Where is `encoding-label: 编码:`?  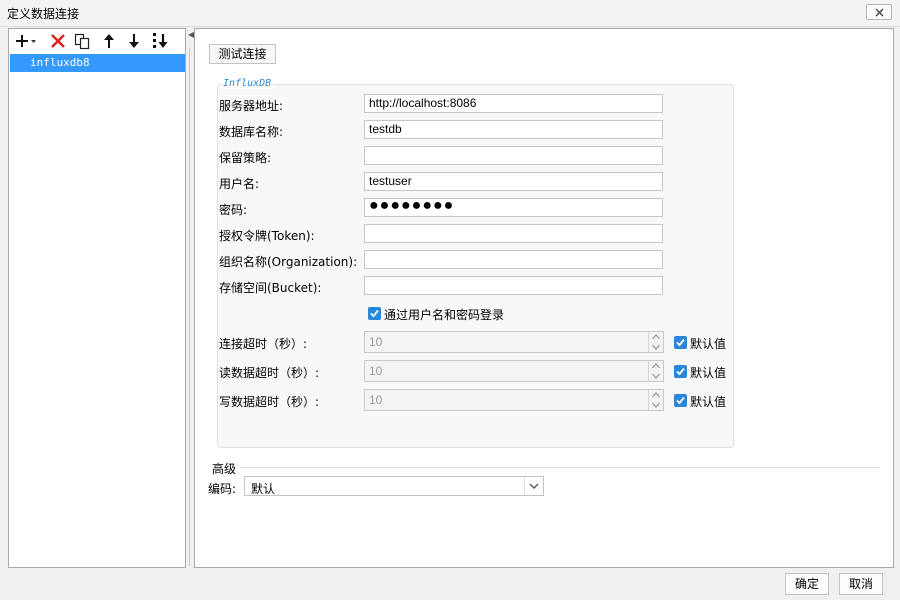
encoding-label: 编码: is located at coordinates (222, 489).